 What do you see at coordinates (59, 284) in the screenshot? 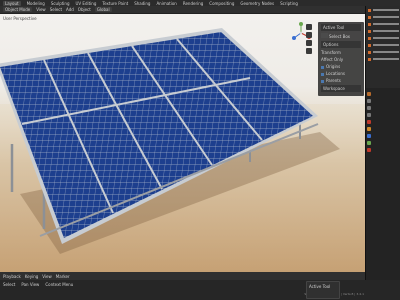
I see `status-context-menu: Context Menu` at bounding box center [59, 284].